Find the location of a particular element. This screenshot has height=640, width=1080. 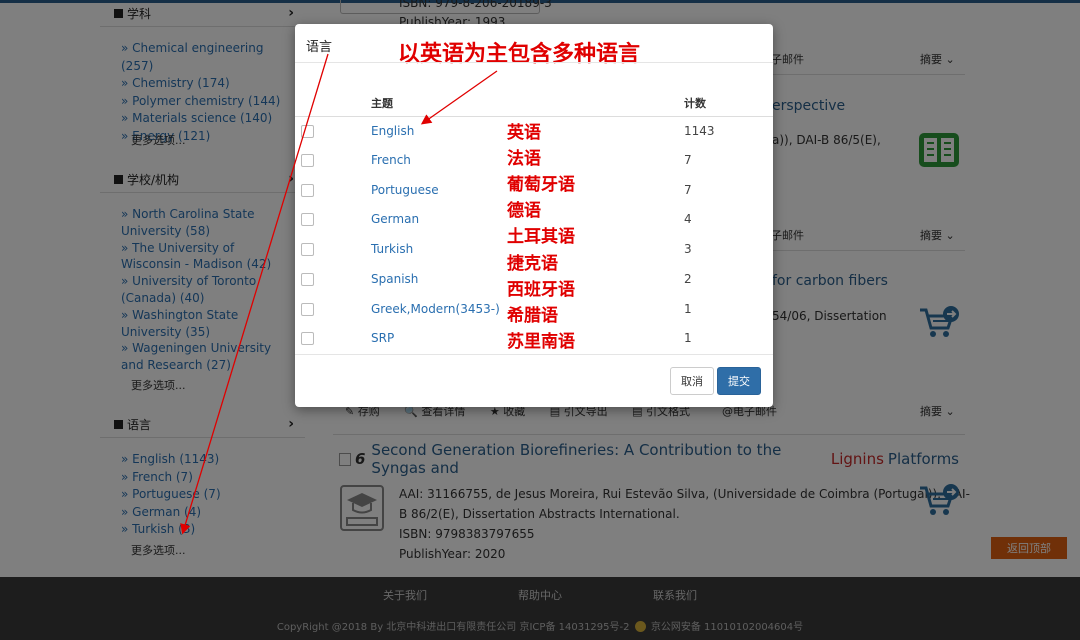

language-link: SRP is located at coordinates (382, 338).